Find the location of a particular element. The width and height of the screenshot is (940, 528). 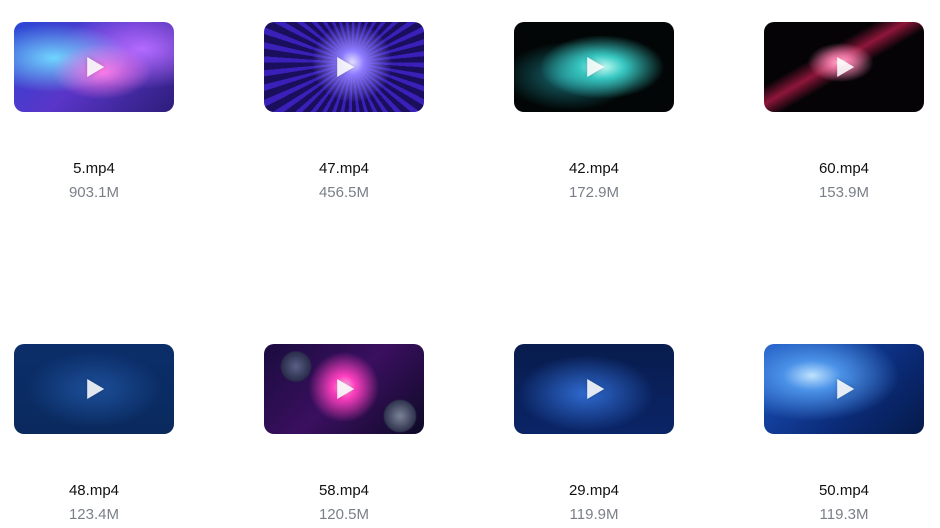

video-item: 48.mp4 123.4M is located at coordinates (102, 434).